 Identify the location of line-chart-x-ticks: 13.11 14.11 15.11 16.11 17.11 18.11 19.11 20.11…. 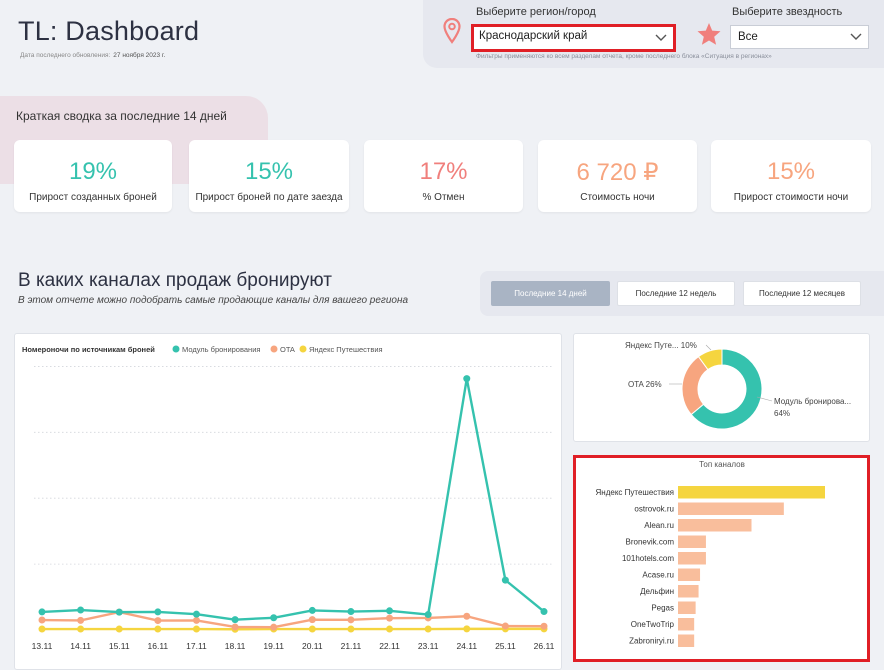
(293, 646).